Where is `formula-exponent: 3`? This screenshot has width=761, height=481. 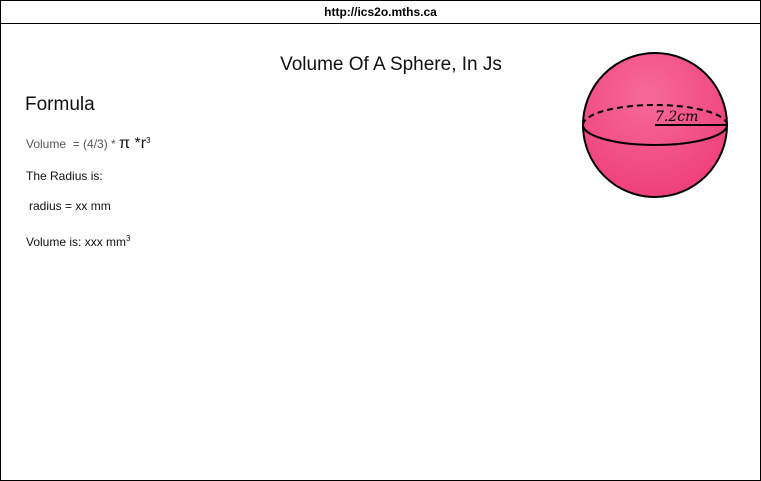
formula-exponent: 3 is located at coordinates (148, 140).